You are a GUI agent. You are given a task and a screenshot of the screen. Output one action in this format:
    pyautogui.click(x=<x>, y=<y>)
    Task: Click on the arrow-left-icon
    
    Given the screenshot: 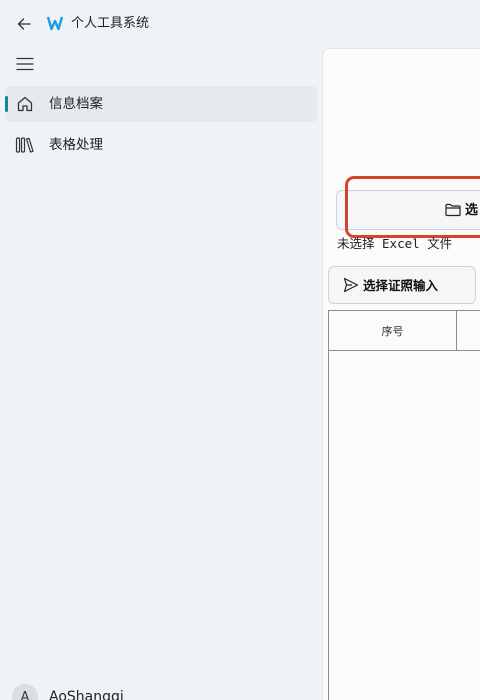 What is the action you would take?
    pyautogui.click(x=24, y=24)
    